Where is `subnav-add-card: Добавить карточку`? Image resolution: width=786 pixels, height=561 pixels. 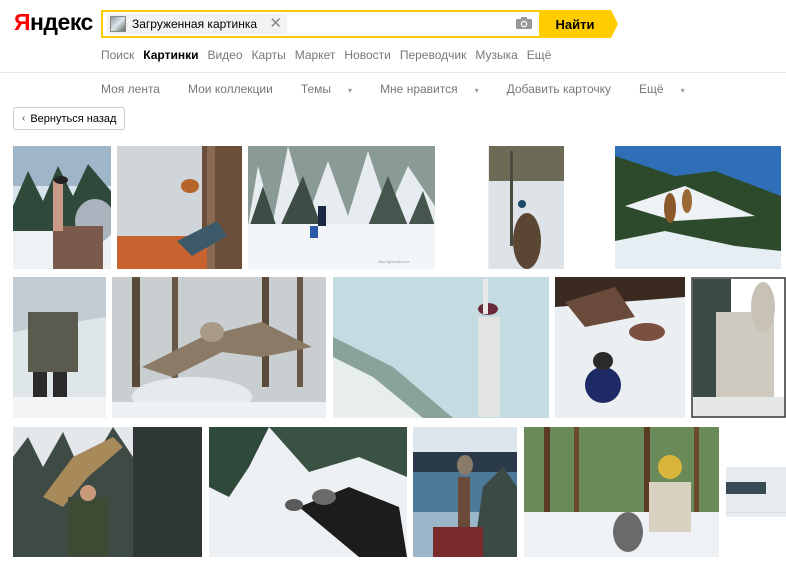 subnav-add-card: Добавить карточку is located at coordinates (566, 89).